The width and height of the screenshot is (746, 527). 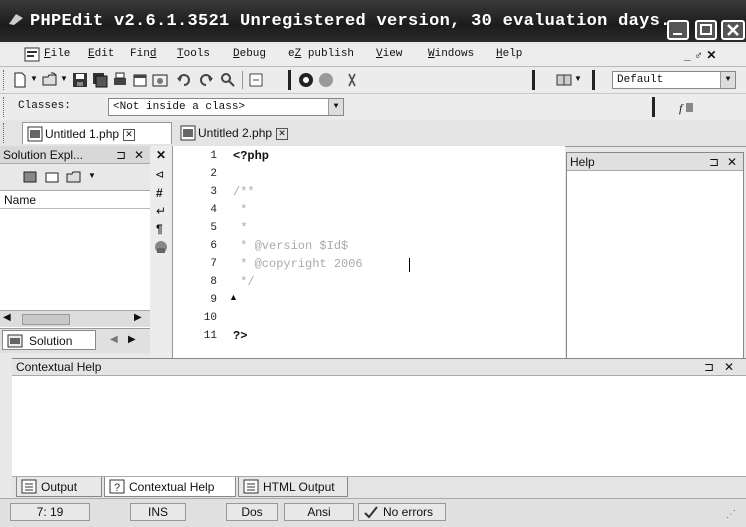 What do you see at coordinates (30, 177) in the screenshot?
I see `refresh-icon` at bounding box center [30, 177].